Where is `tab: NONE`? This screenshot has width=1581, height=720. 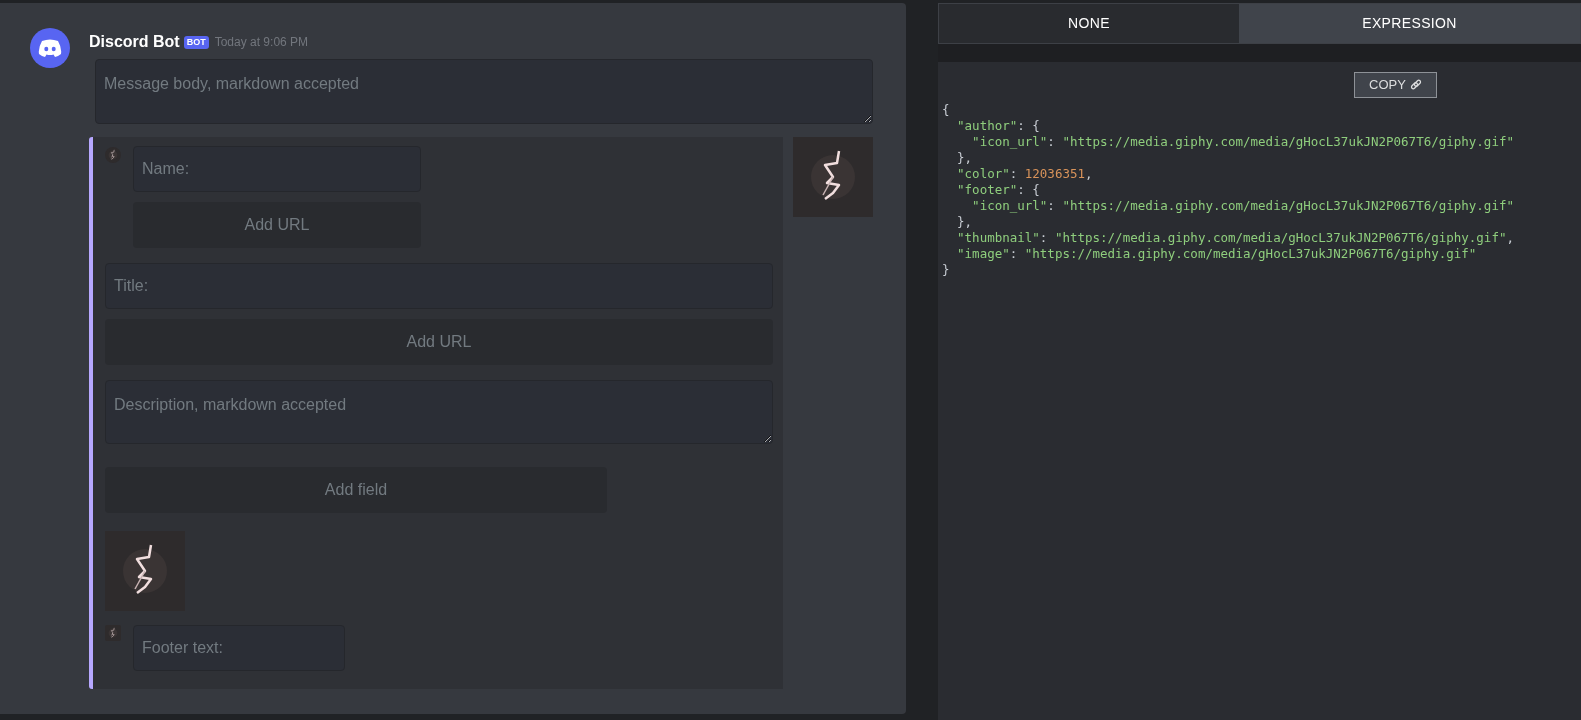
tab: NONE is located at coordinates (1089, 23).